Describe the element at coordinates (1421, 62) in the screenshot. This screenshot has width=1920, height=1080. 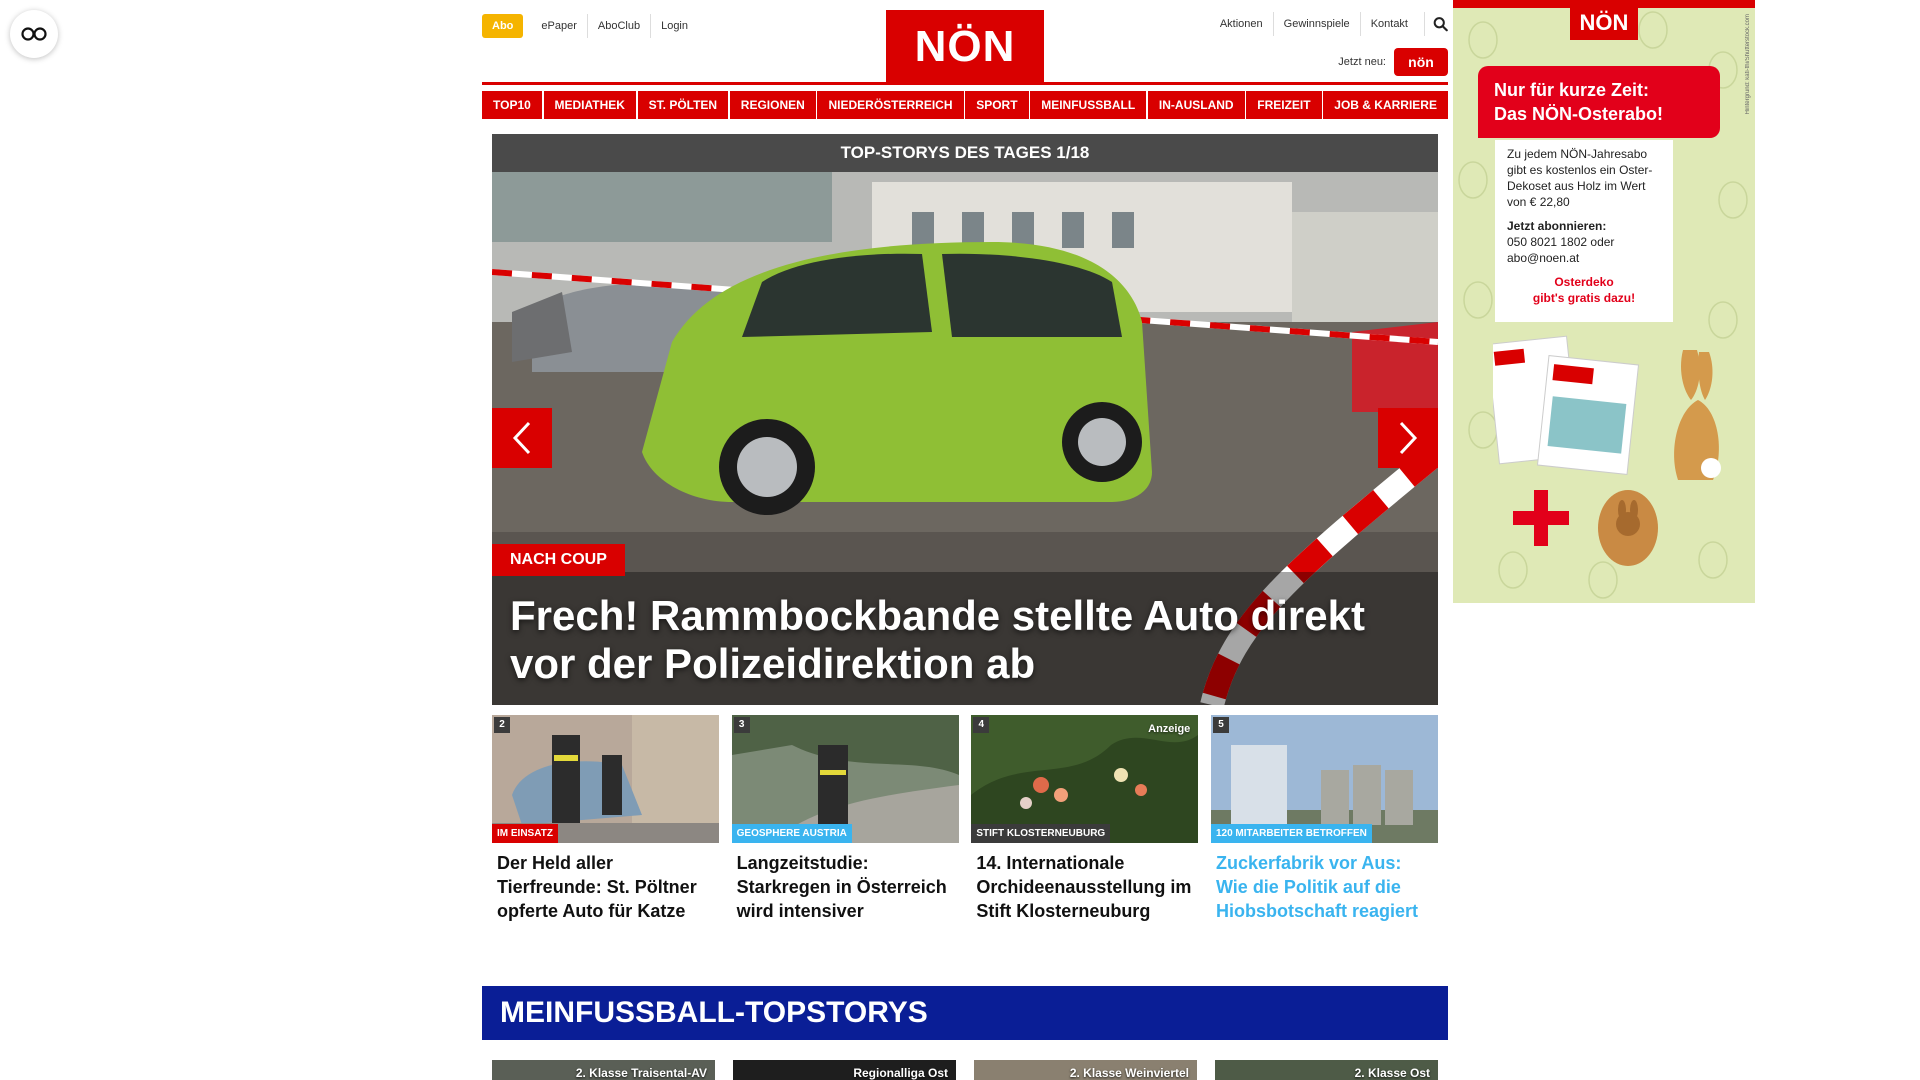
I see `kleine-noen-badge: nön` at that location.